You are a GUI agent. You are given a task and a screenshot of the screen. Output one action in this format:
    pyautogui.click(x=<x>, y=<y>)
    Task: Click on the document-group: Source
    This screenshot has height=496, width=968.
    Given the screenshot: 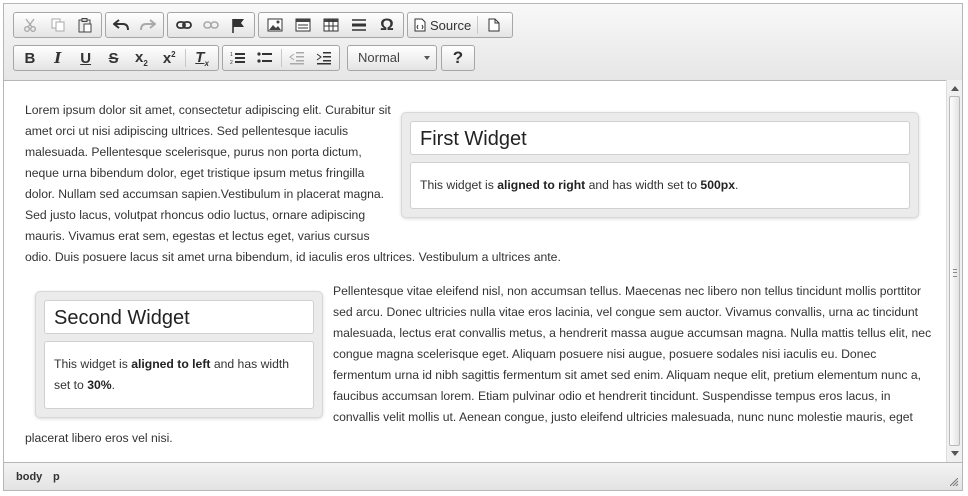 What is the action you would take?
    pyautogui.click(x=460, y=25)
    